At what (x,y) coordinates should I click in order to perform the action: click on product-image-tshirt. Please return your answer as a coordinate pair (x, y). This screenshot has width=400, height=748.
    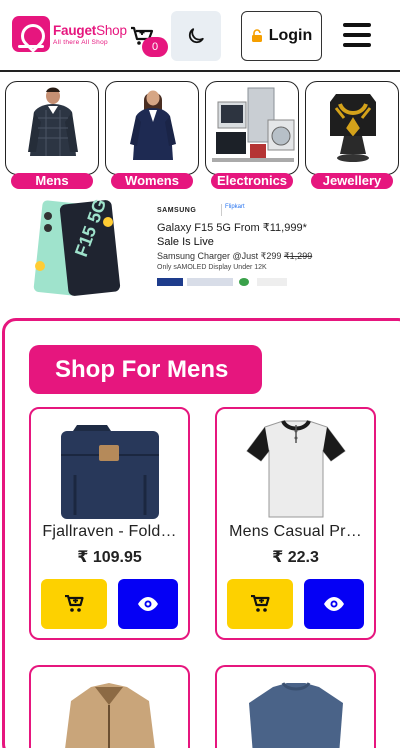
    Looking at the image, I should click on (296, 468).